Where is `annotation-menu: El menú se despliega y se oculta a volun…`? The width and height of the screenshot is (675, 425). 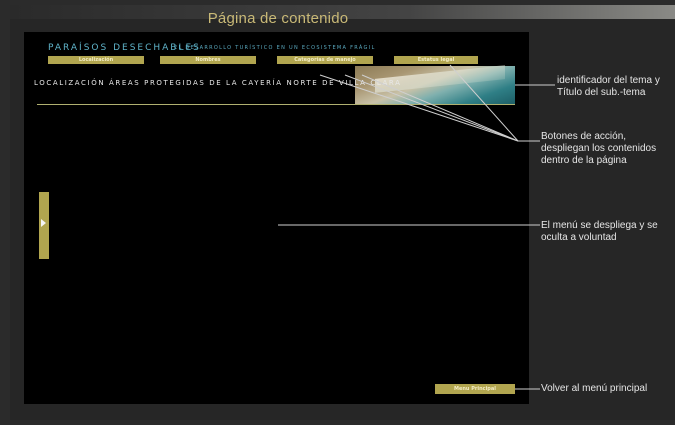 annotation-menu: El menú se despliega y se oculta a volun… is located at coordinates (599, 232).